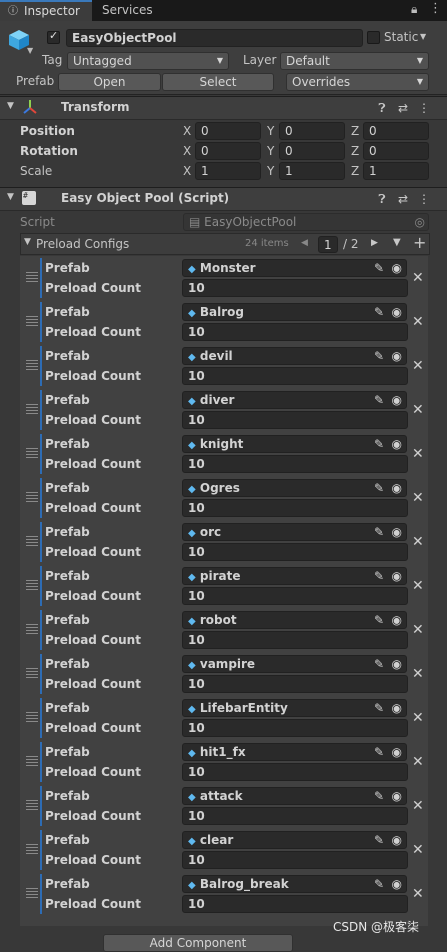  What do you see at coordinates (225, 244) in the screenshot?
I see `preload-configs-header: ▼ Preload Configs 24 items ◀ 1 / 2 ▶ ▼ +` at bounding box center [225, 244].